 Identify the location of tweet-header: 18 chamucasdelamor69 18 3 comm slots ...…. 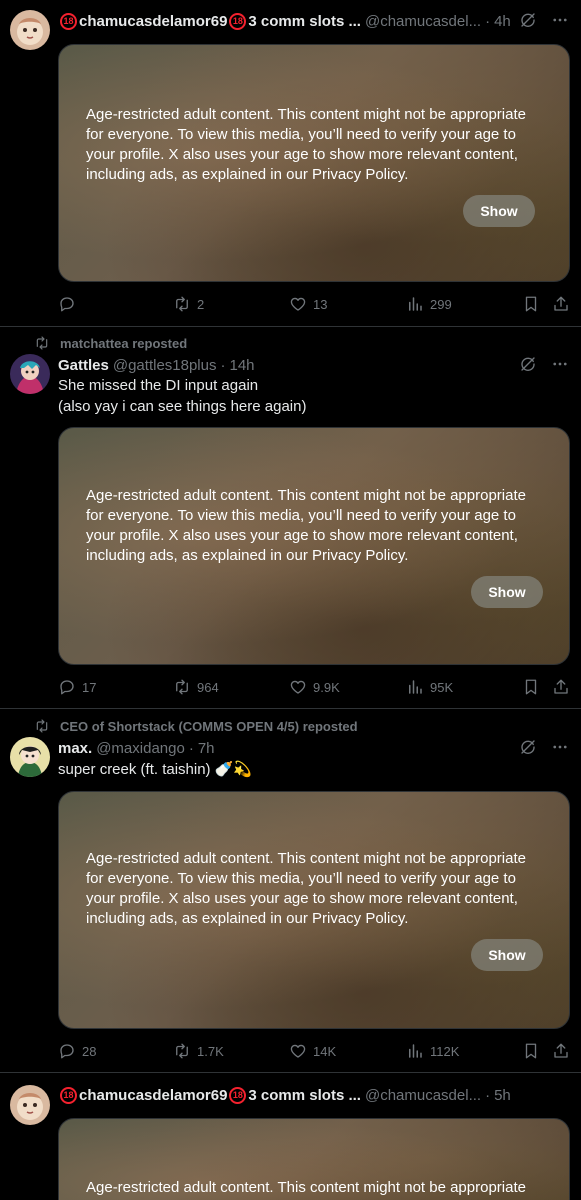
(313, 21).